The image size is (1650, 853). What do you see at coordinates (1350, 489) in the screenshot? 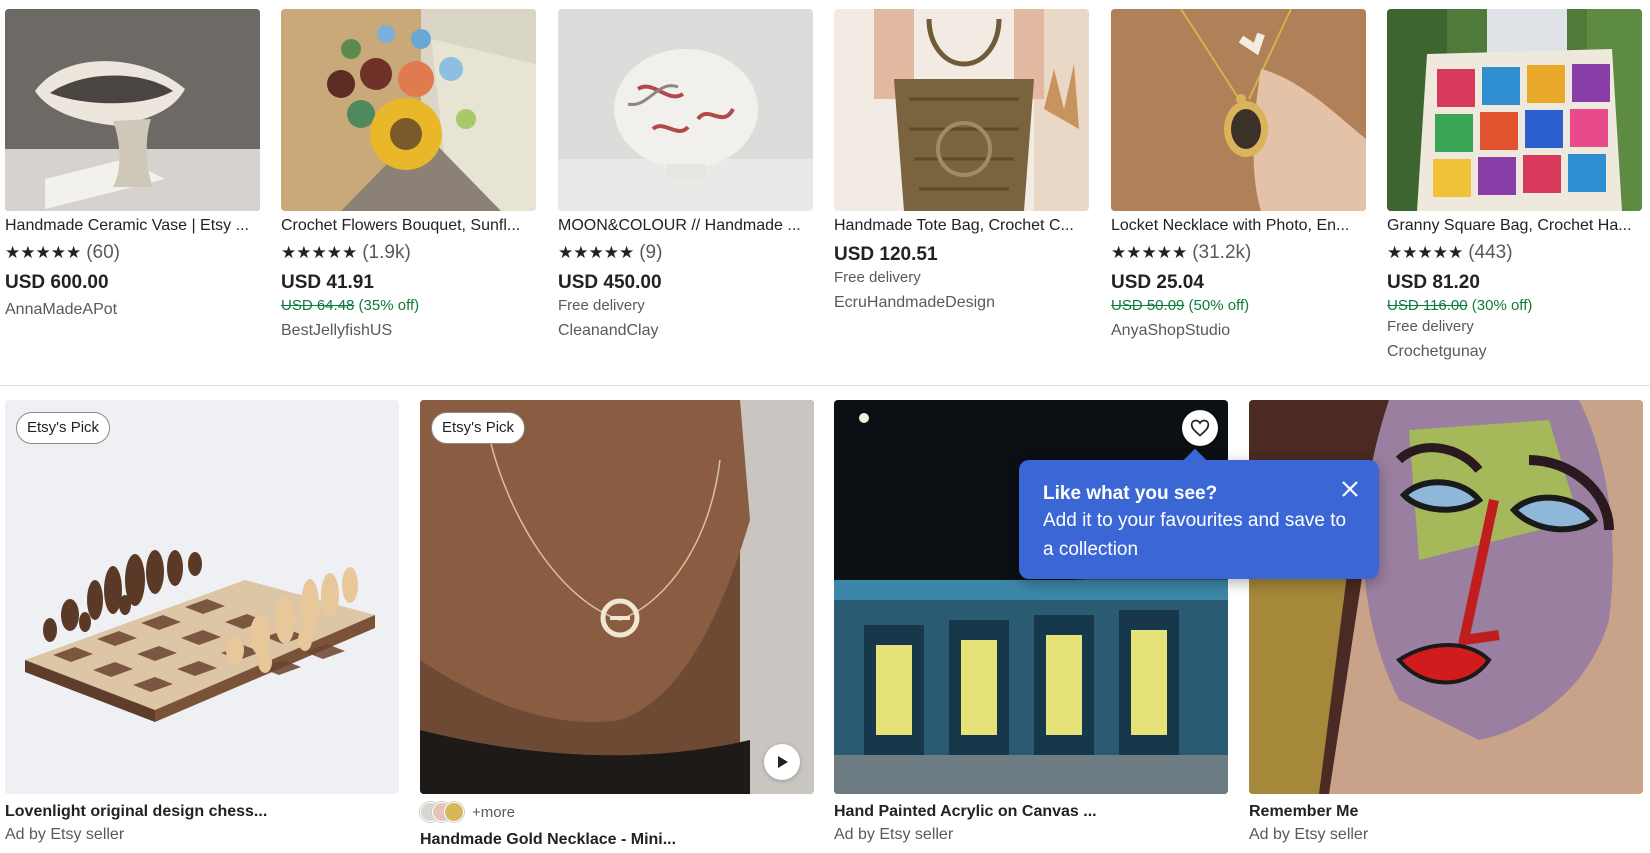
I see `close-icon` at bounding box center [1350, 489].